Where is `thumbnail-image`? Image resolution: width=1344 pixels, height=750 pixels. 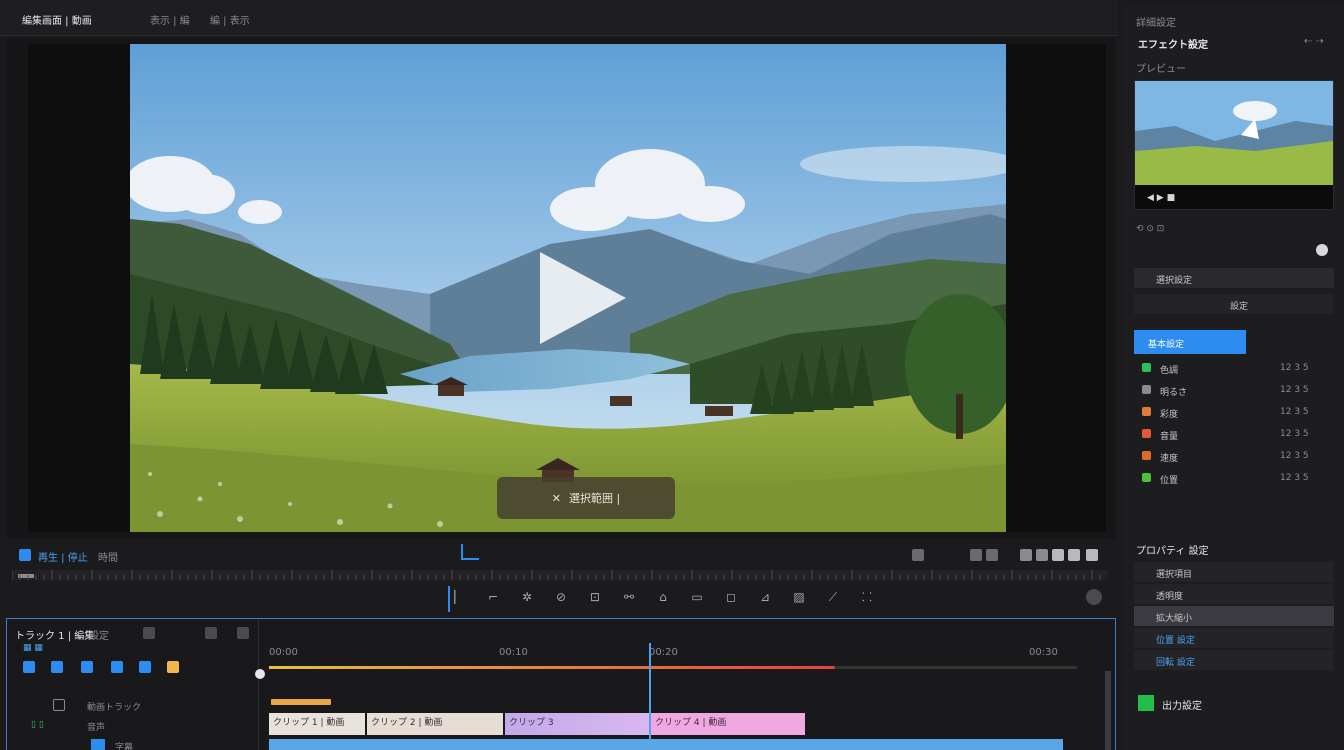
thumbnail-image is located at coordinates (1234, 133).